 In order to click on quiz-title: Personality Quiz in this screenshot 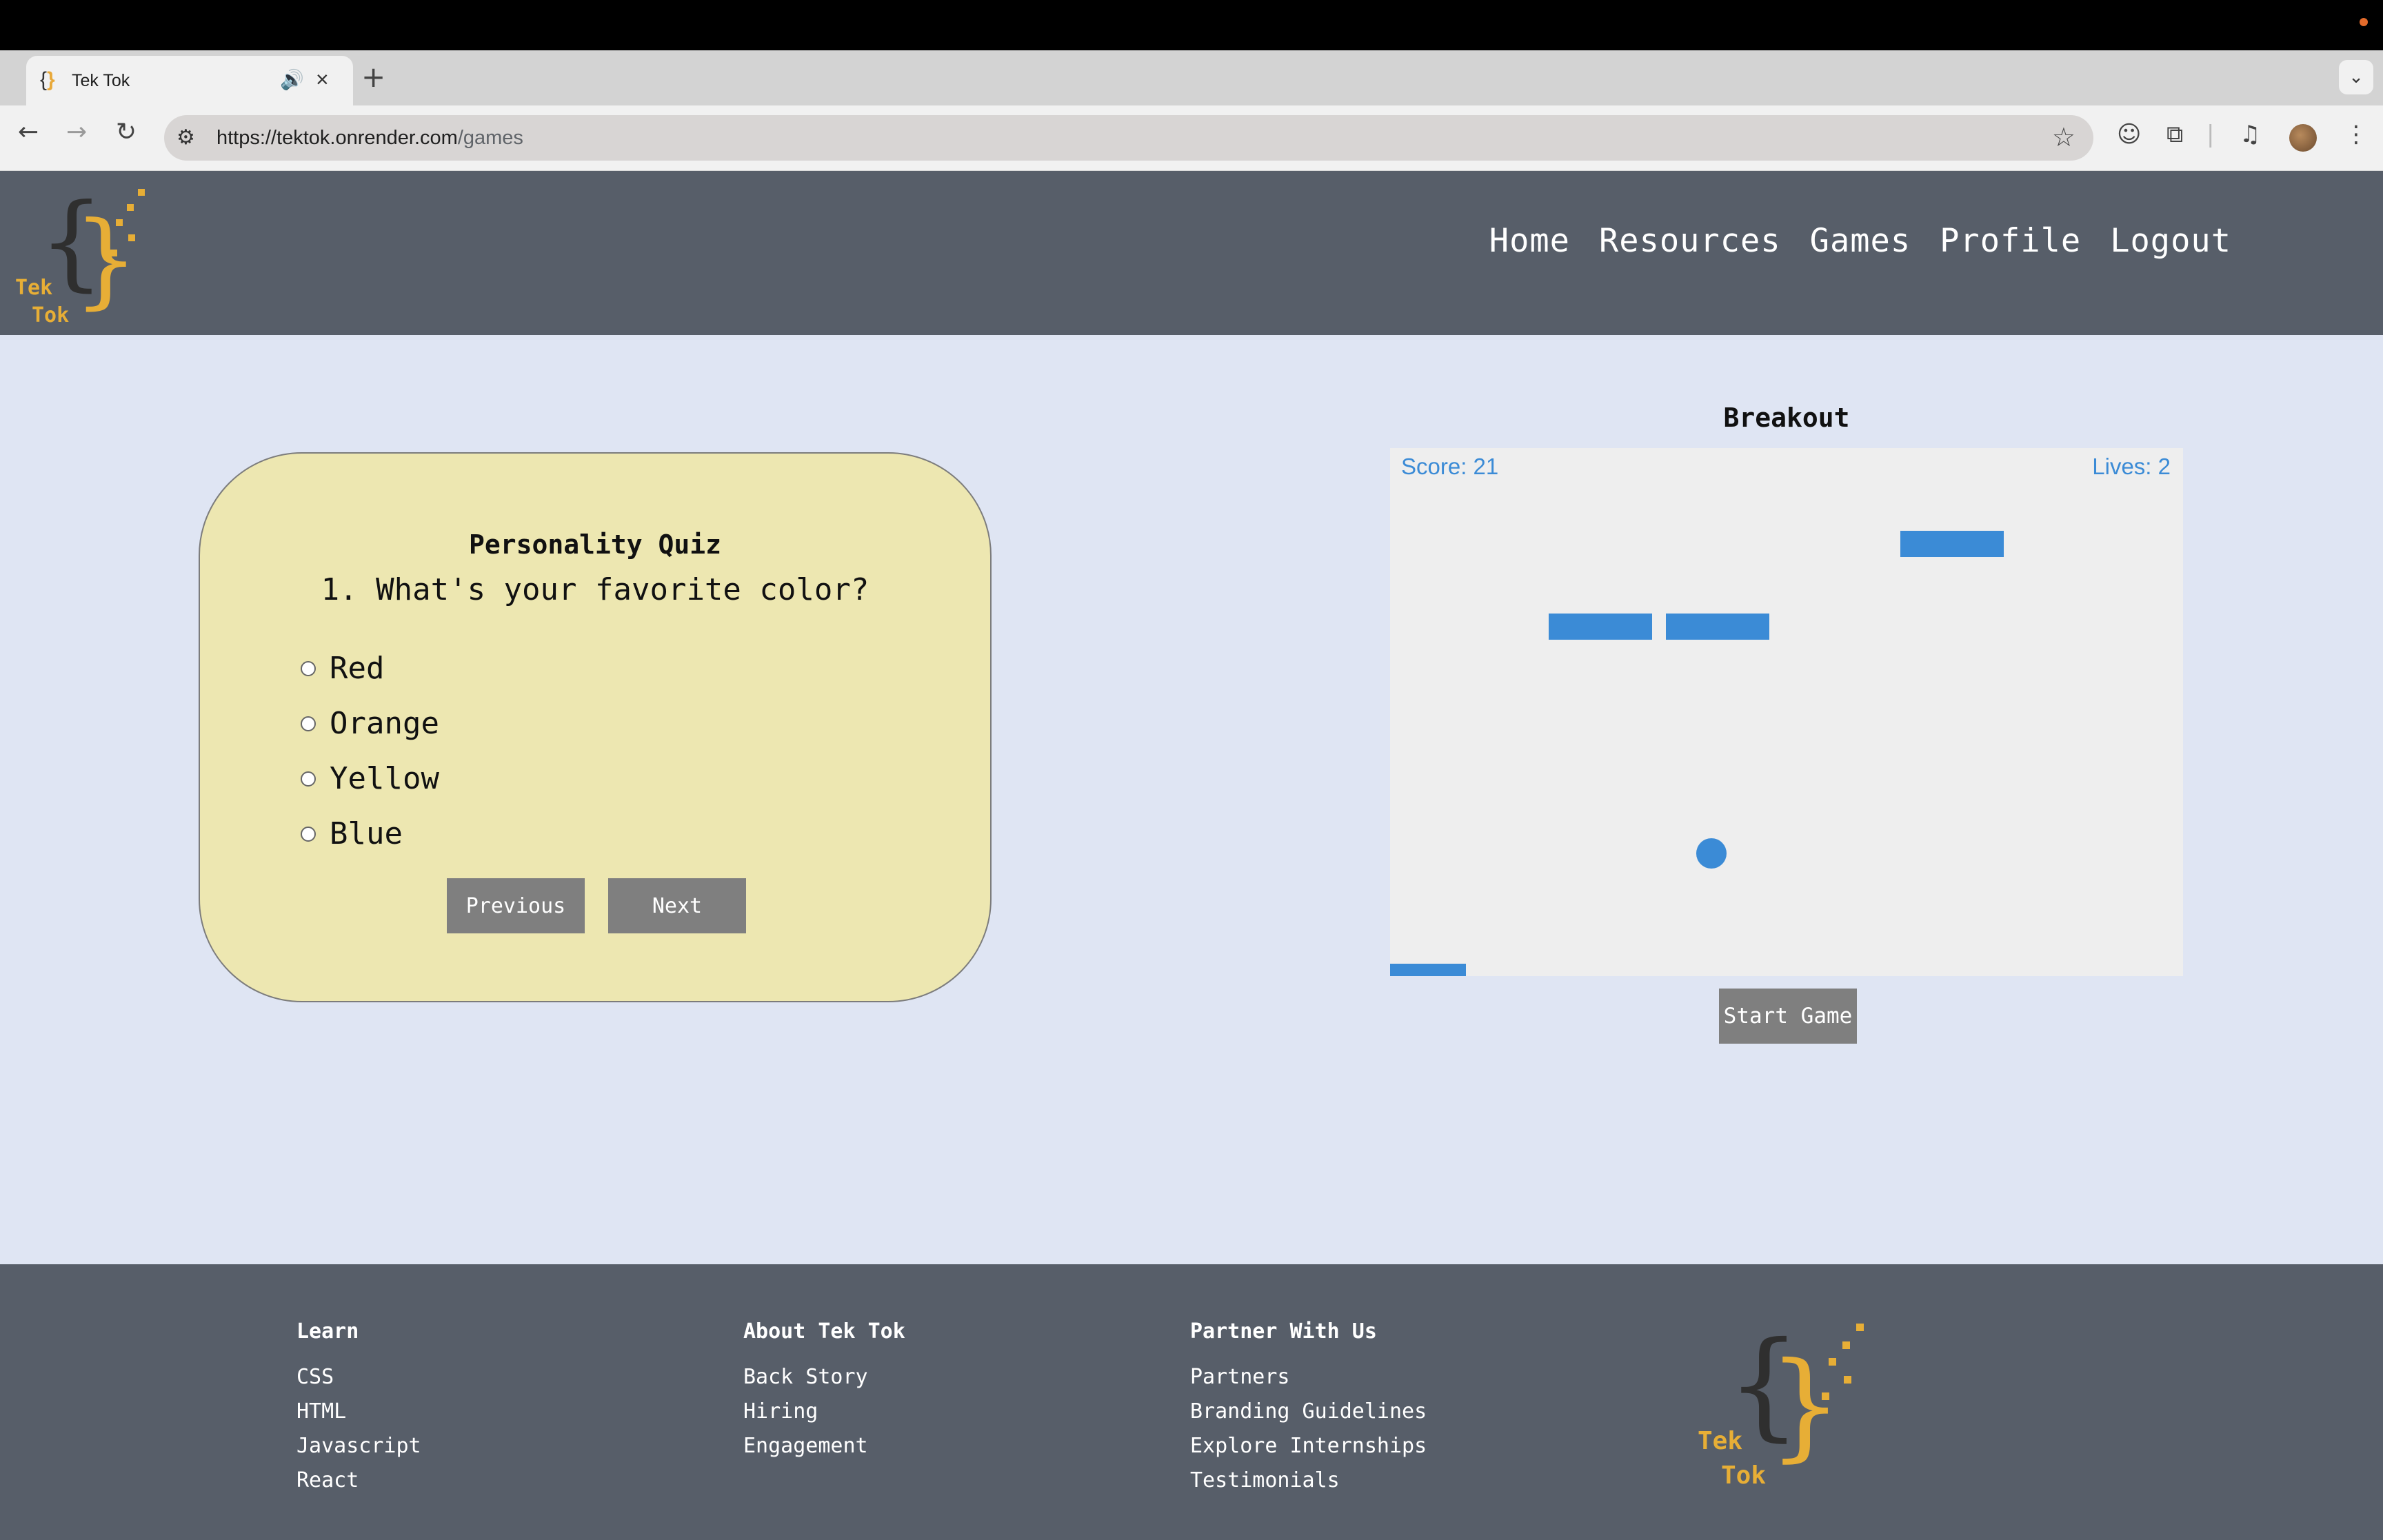, I will do `click(595, 545)`.